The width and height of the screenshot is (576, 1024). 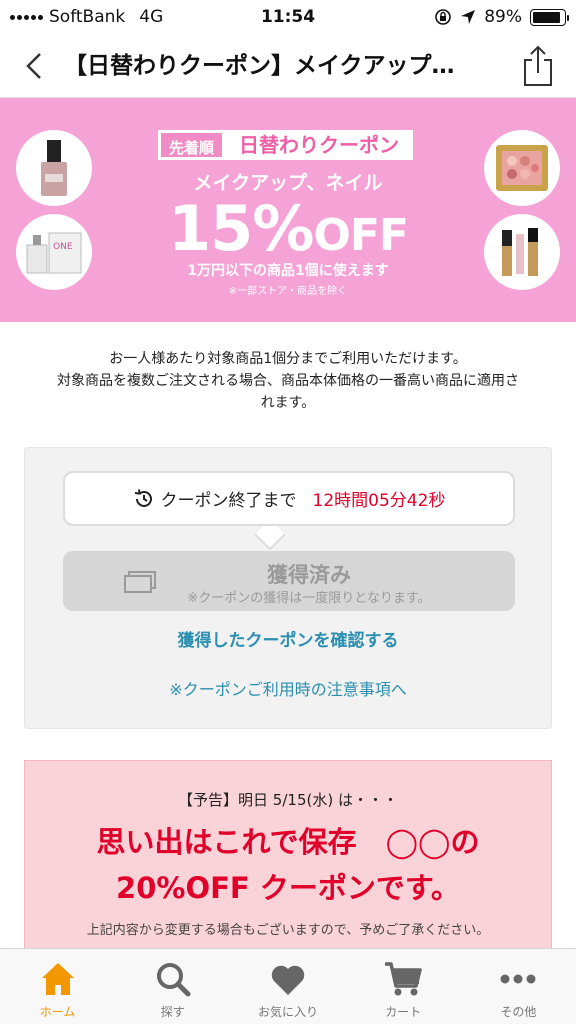 I want to click on timer-label: クーポン終了まで, so click(x=228, y=501).